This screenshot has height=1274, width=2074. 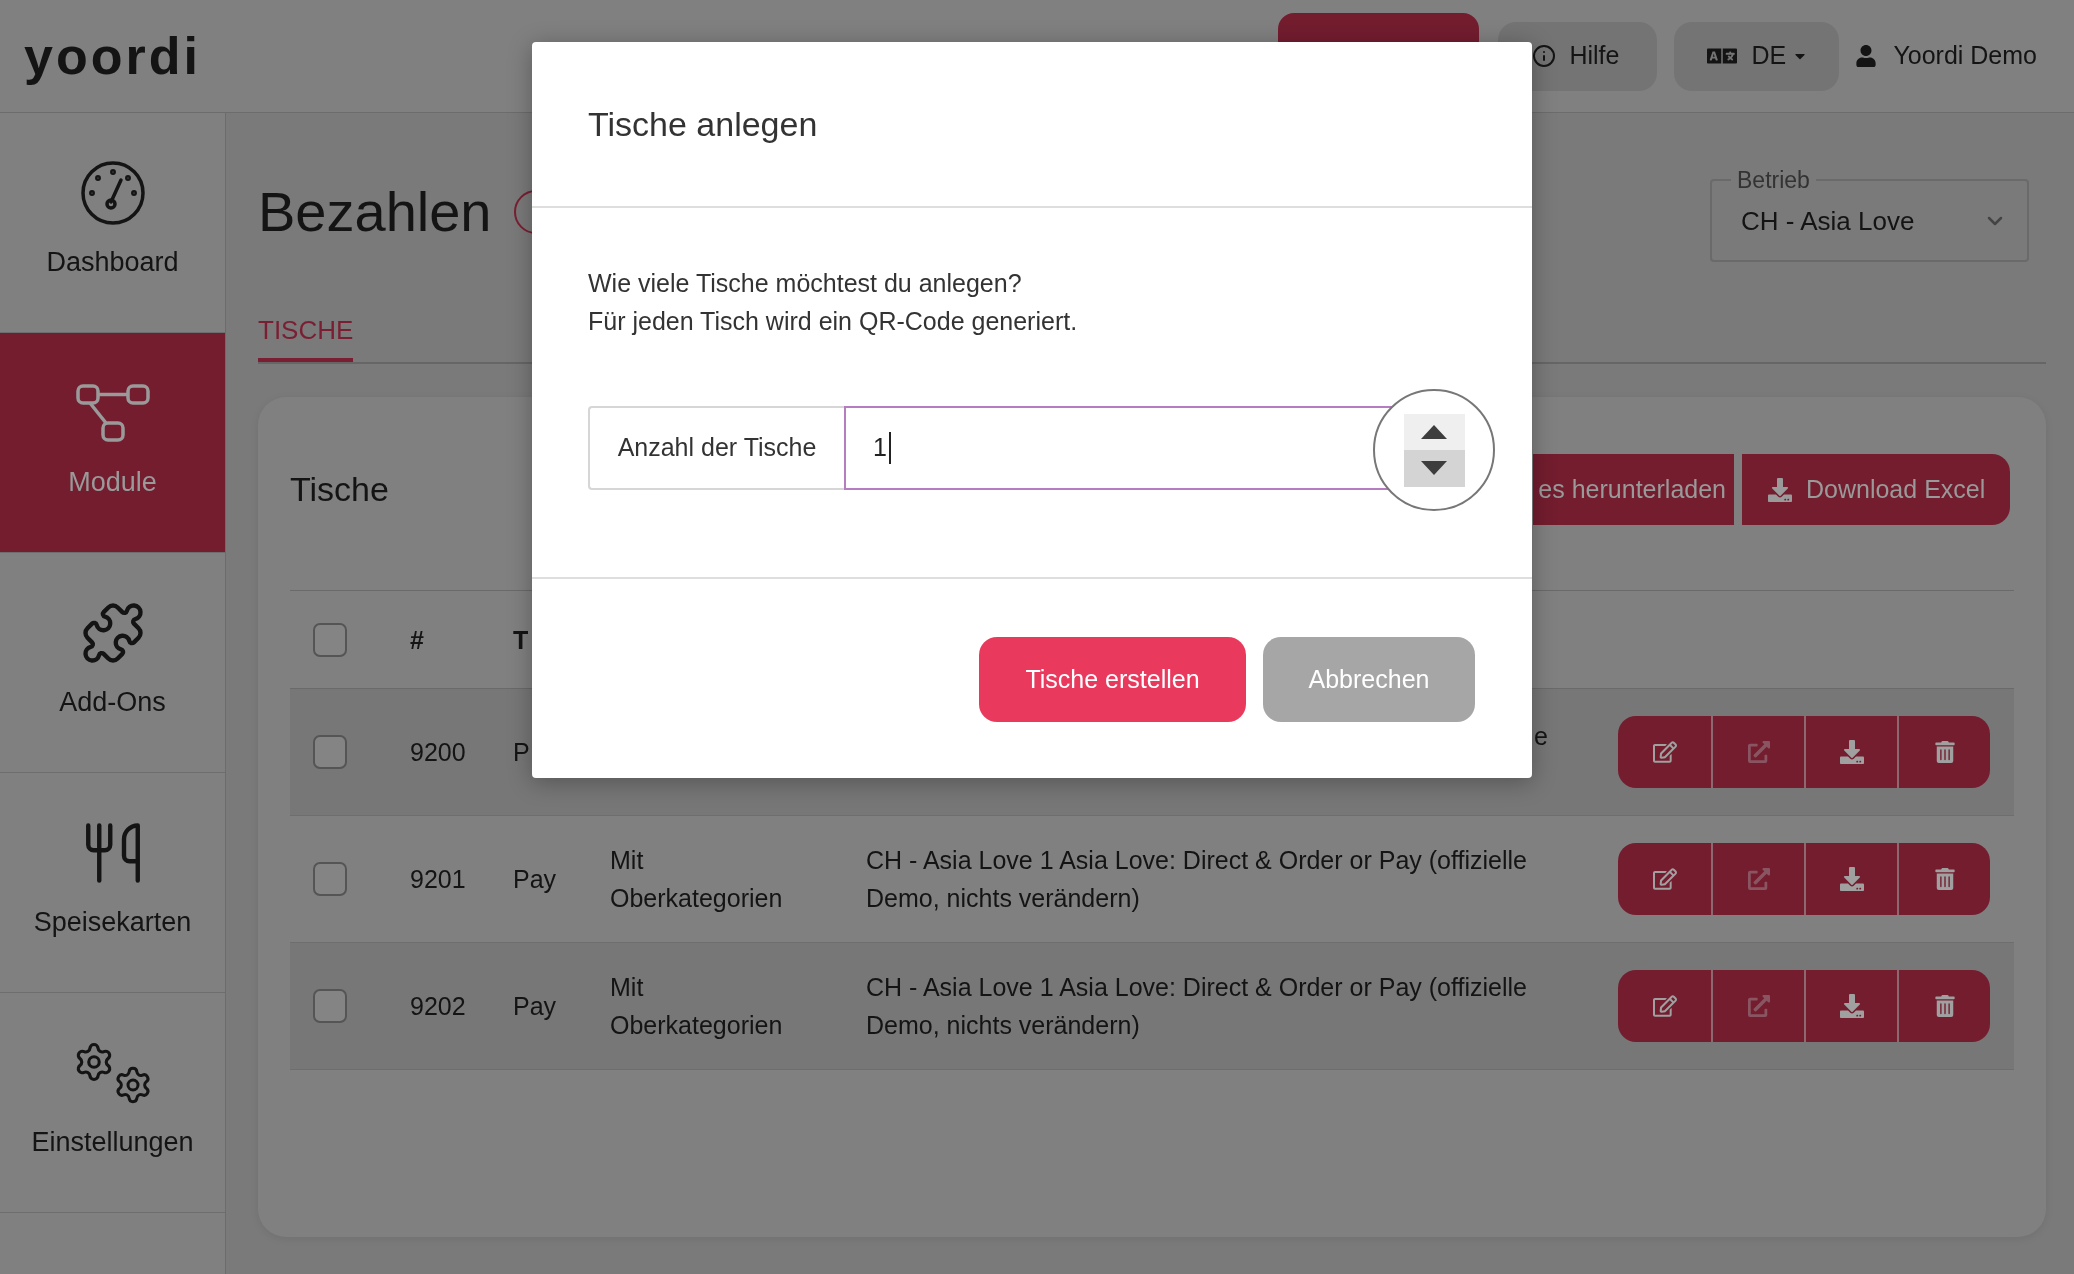 I want to click on down-triangle-icon, so click(x=1434, y=468).